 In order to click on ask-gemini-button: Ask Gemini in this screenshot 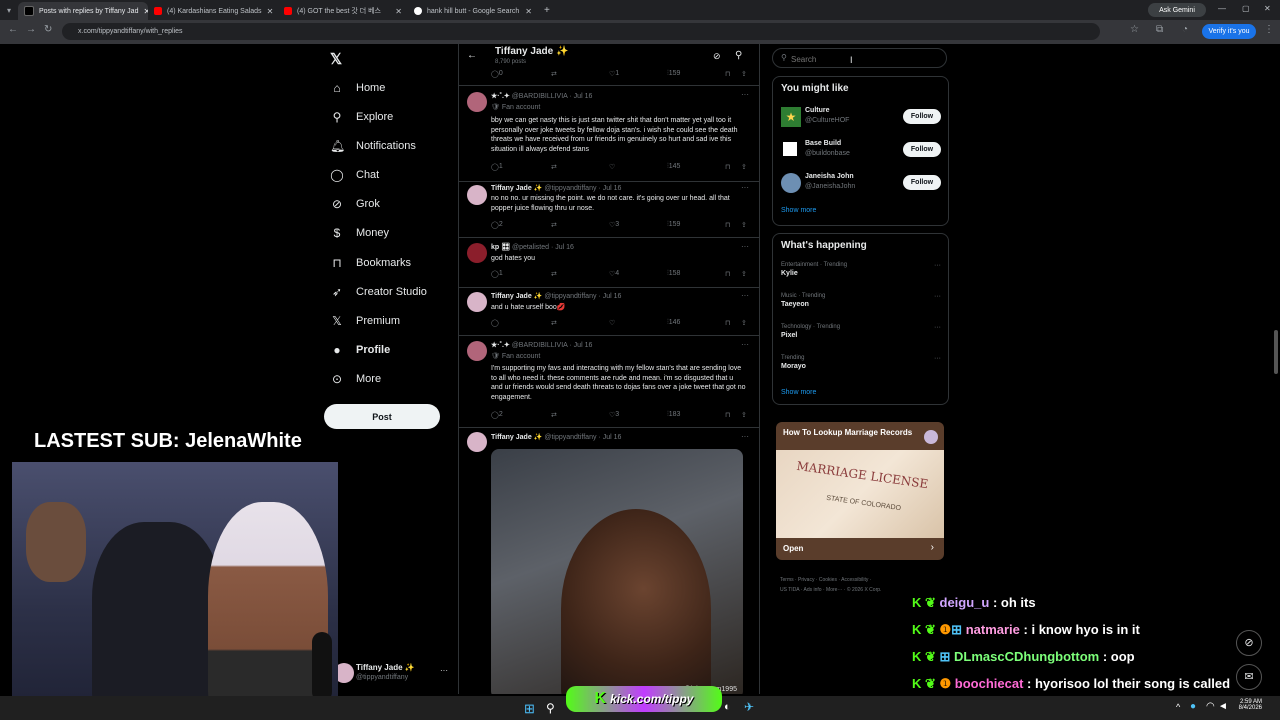, I will do `click(1177, 10)`.